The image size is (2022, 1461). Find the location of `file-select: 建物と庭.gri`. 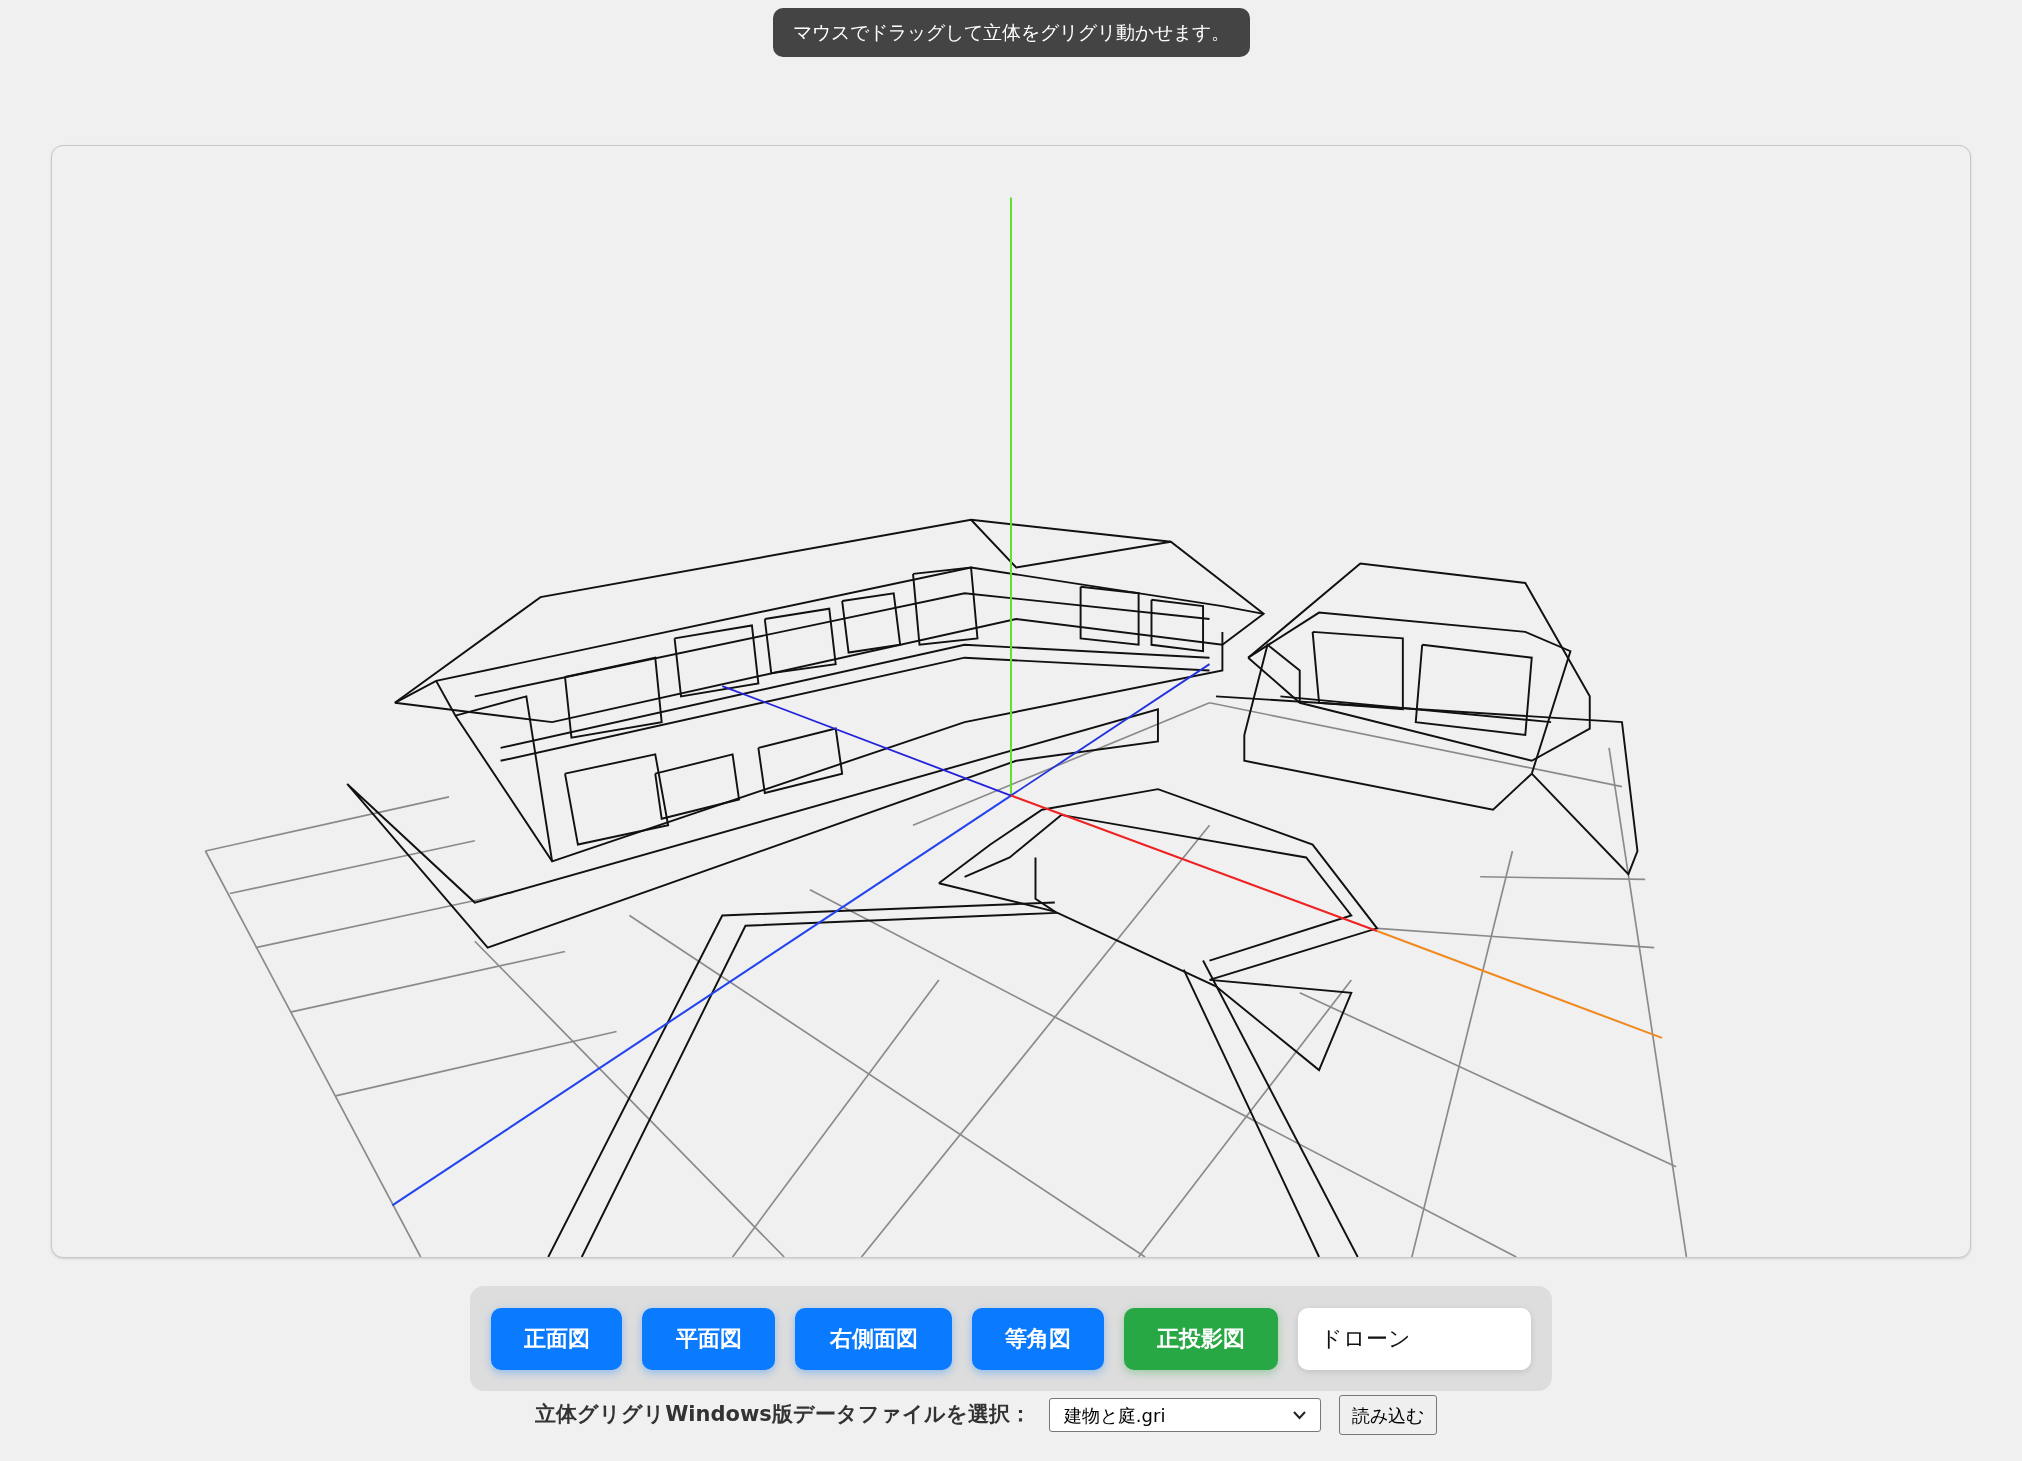

file-select: 建物と庭.gri is located at coordinates (1184, 1415).